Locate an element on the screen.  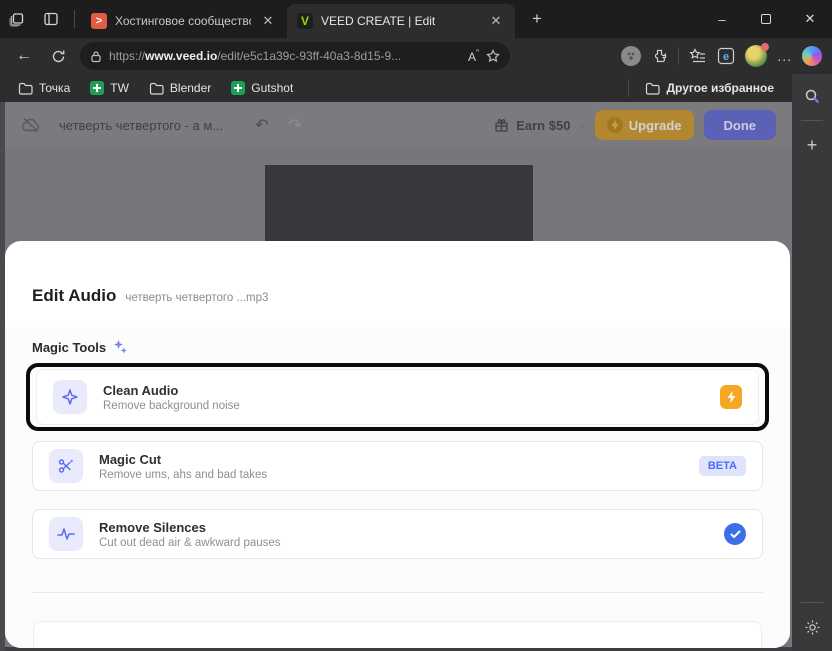
section-title: Magic Tools is located at coordinates (69, 347).